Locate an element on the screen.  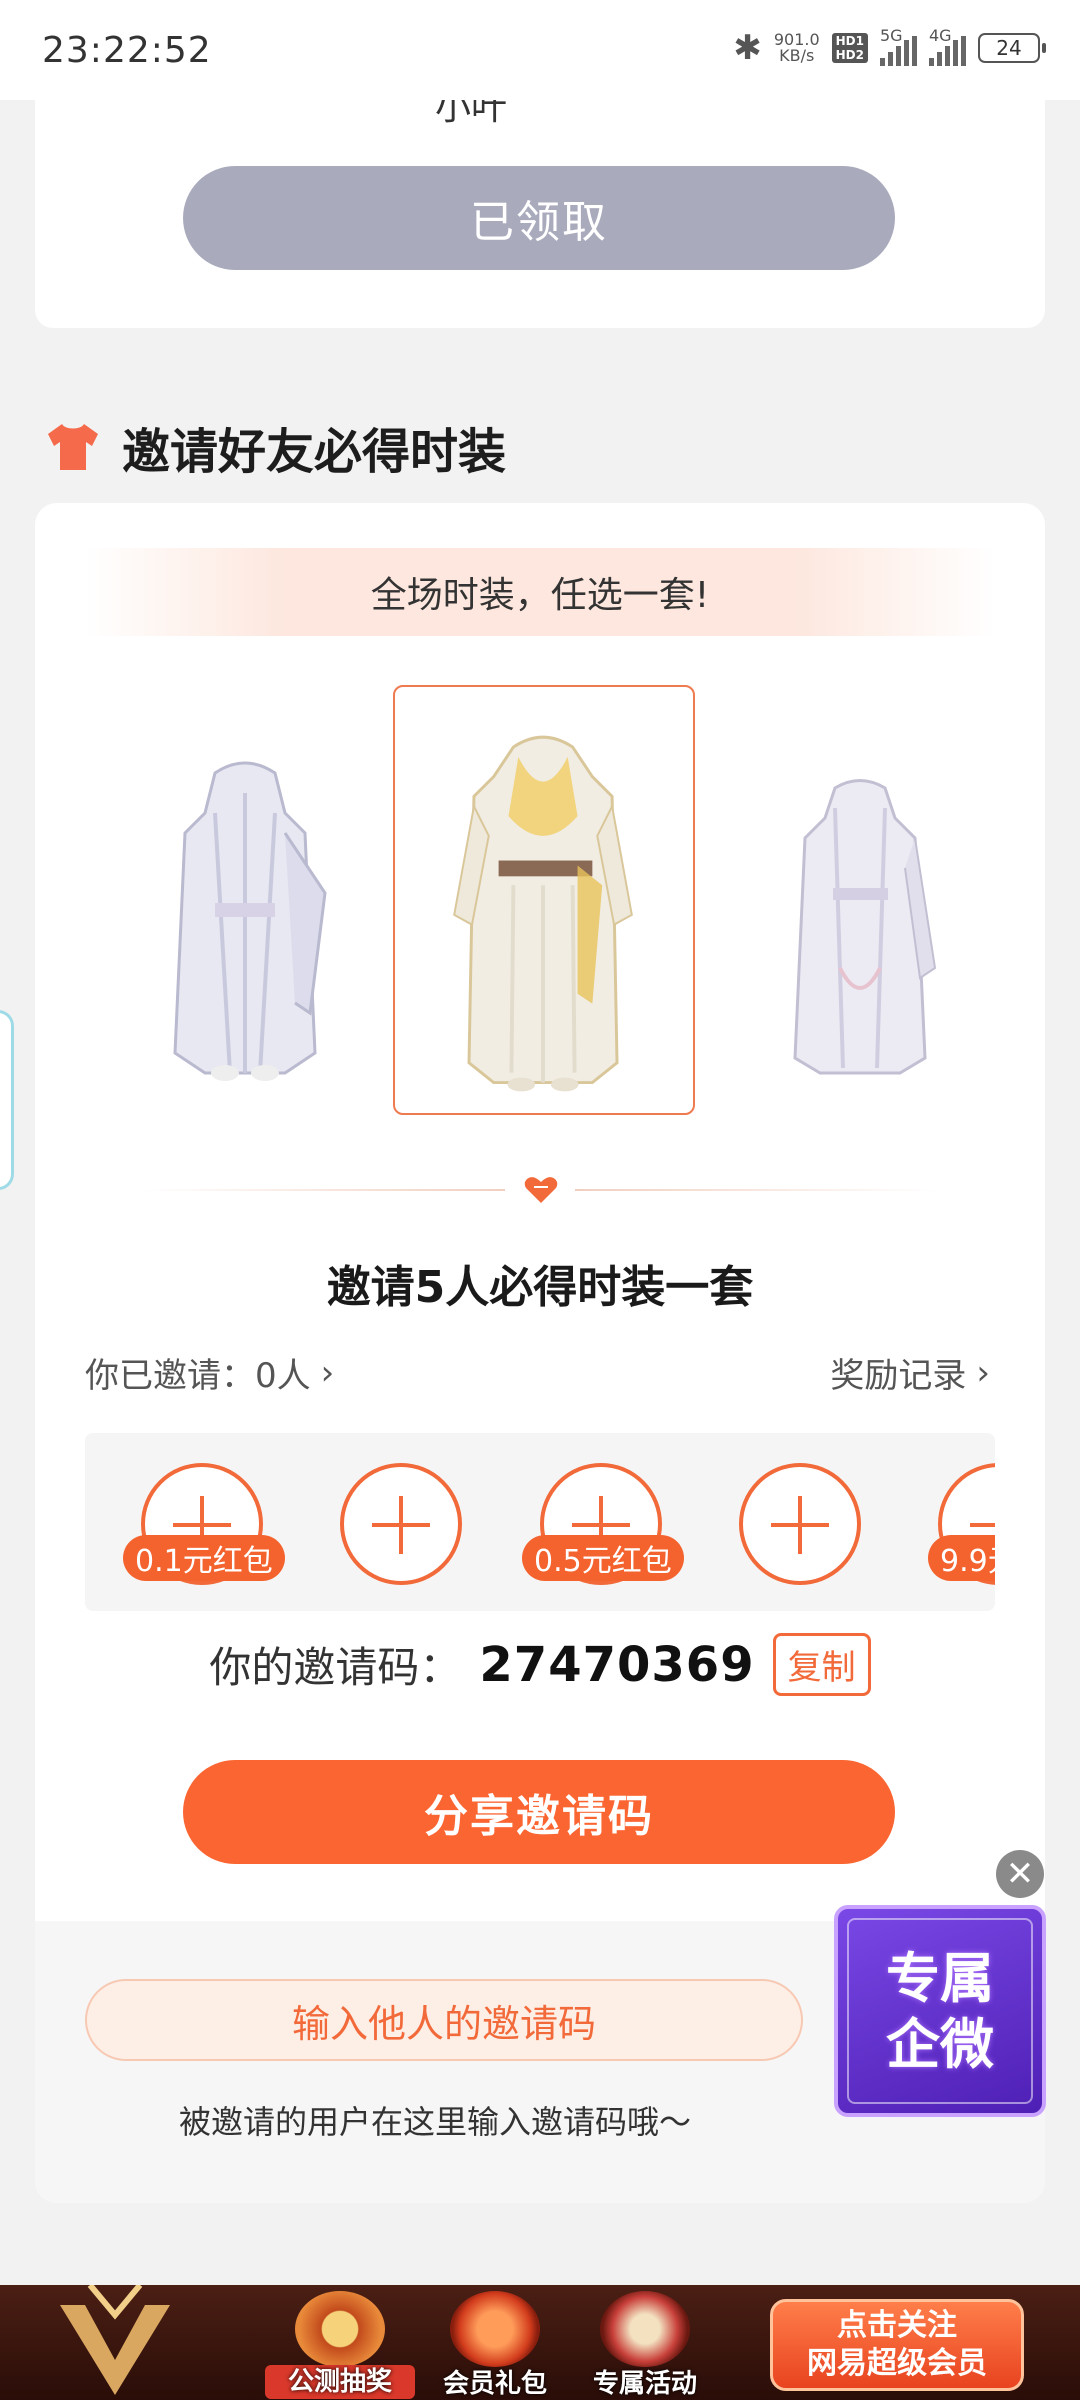
wheel-icon is located at coordinates (340, 2329).